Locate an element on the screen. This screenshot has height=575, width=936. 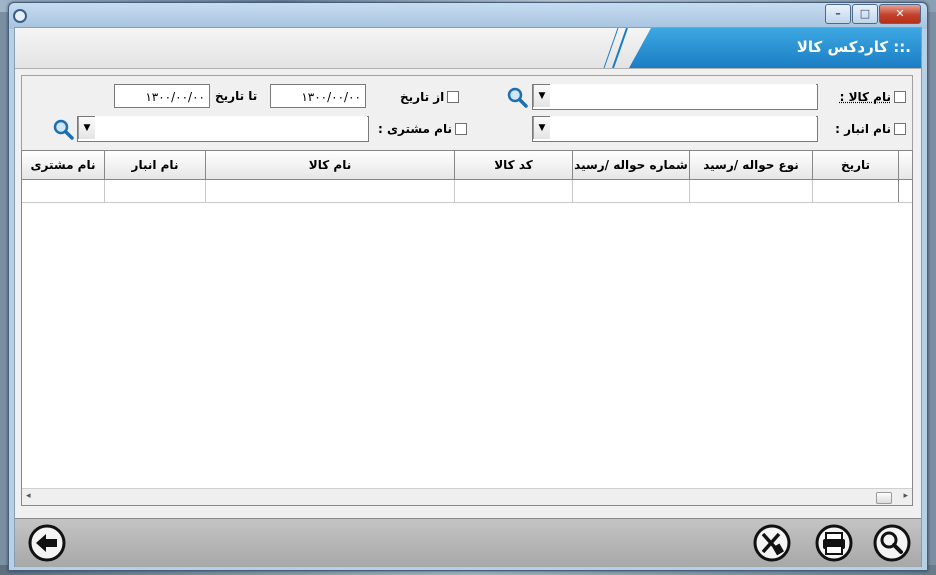
scroll-left-icon: ◂ is located at coordinates (28, 496).